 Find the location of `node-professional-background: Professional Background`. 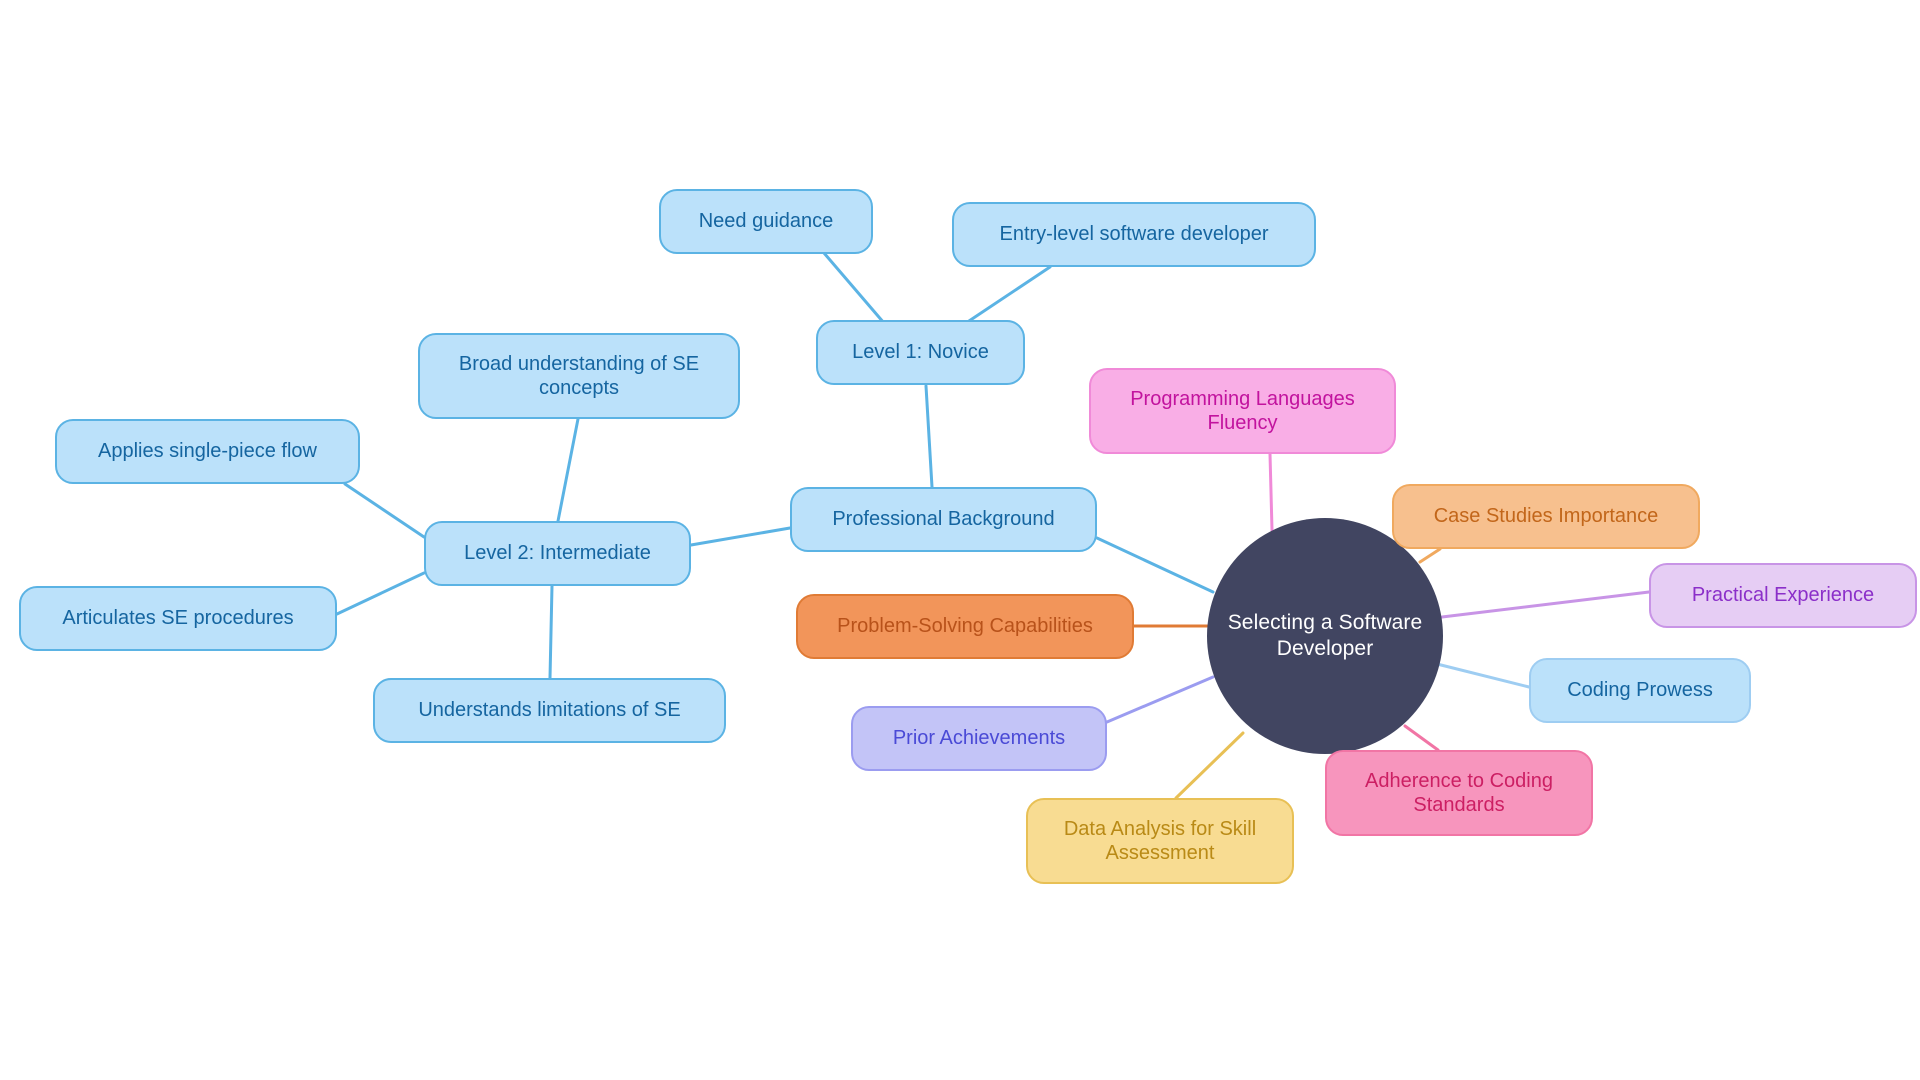

node-professional-background: Professional Background is located at coordinates (943, 519).